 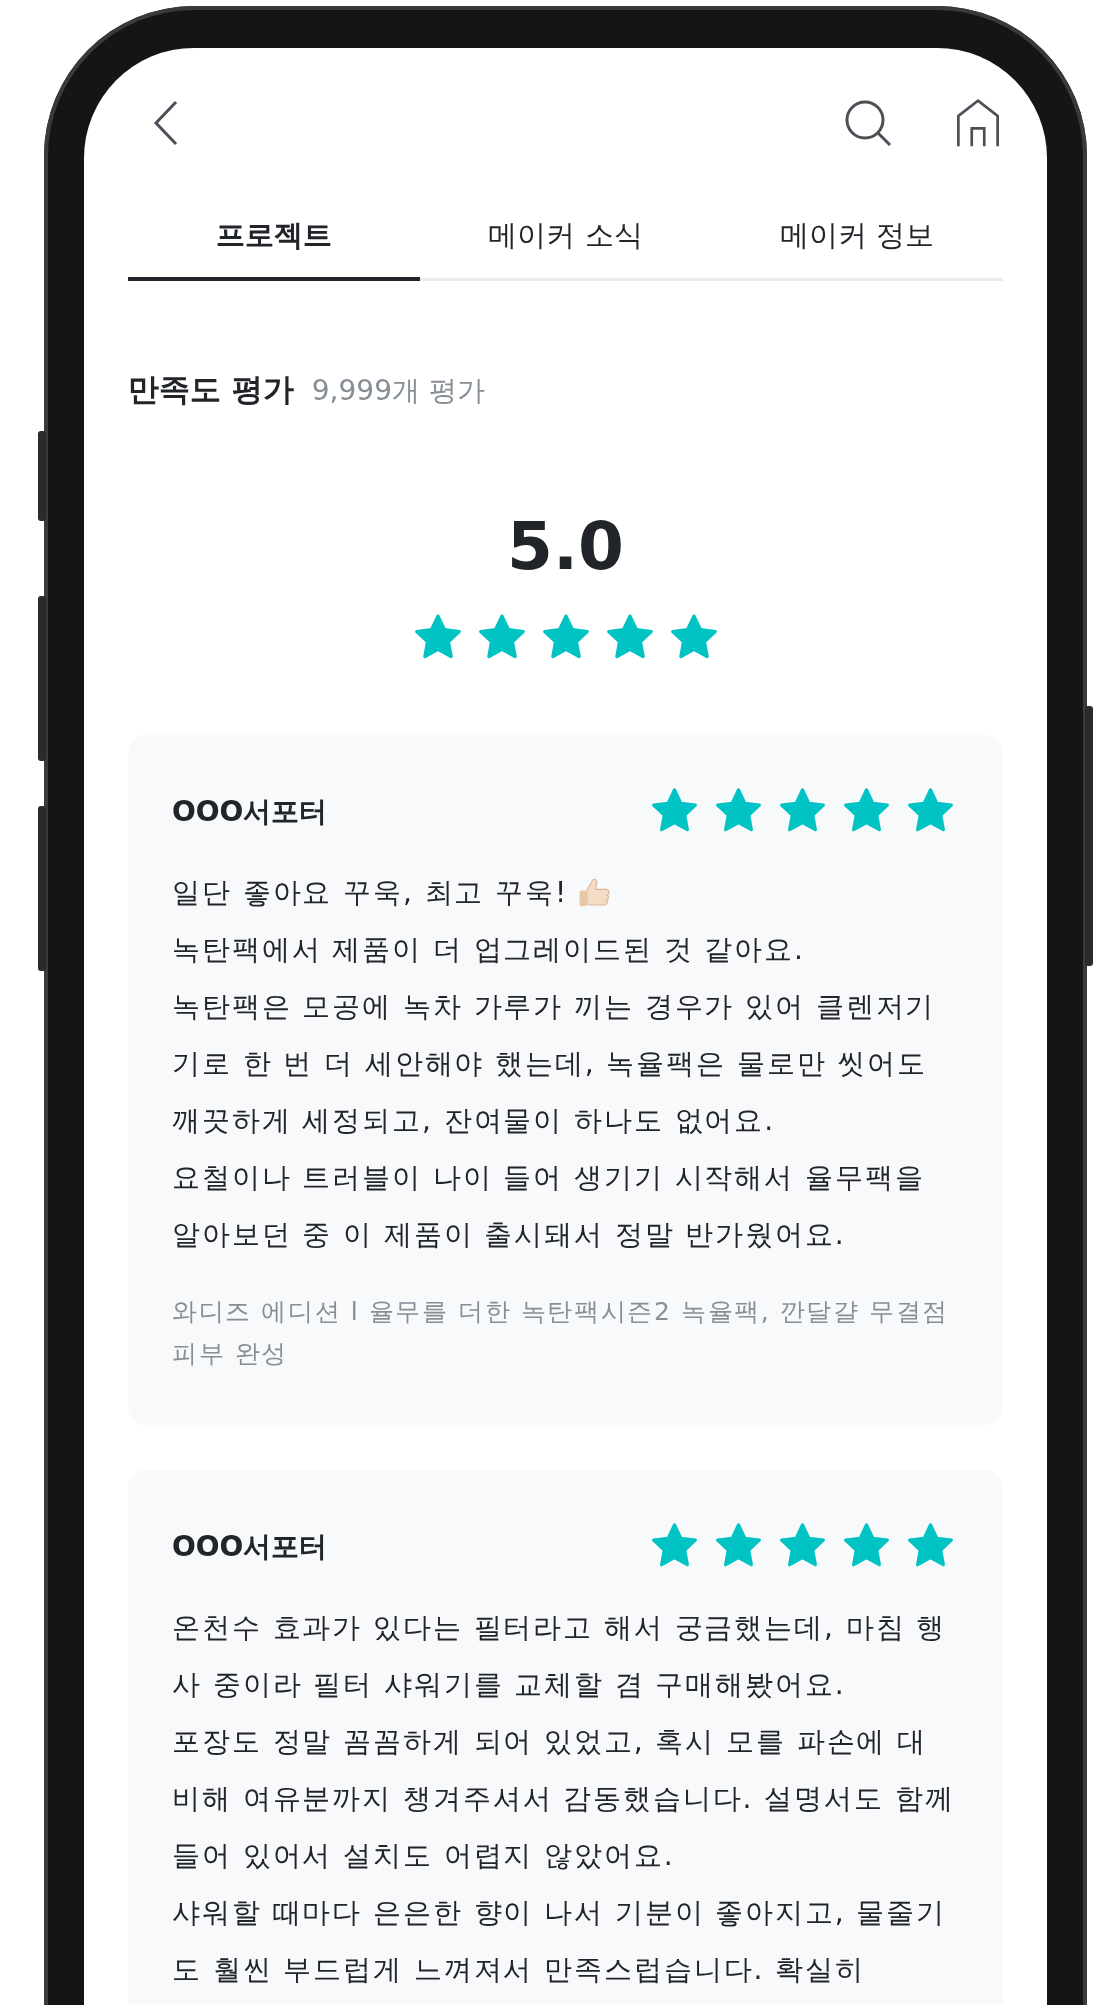 What do you see at coordinates (211, 389) in the screenshot?
I see `section-title: 만족도 평가` at bounding box center [211, 389].